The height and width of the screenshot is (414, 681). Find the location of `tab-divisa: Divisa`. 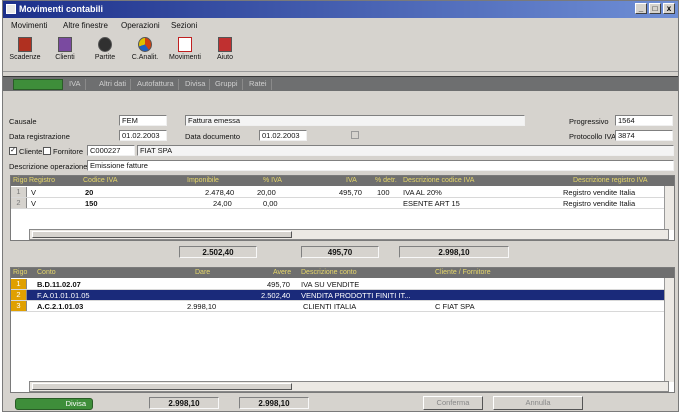

tab-divisa: Divisa is located at coordinates (196, 84).